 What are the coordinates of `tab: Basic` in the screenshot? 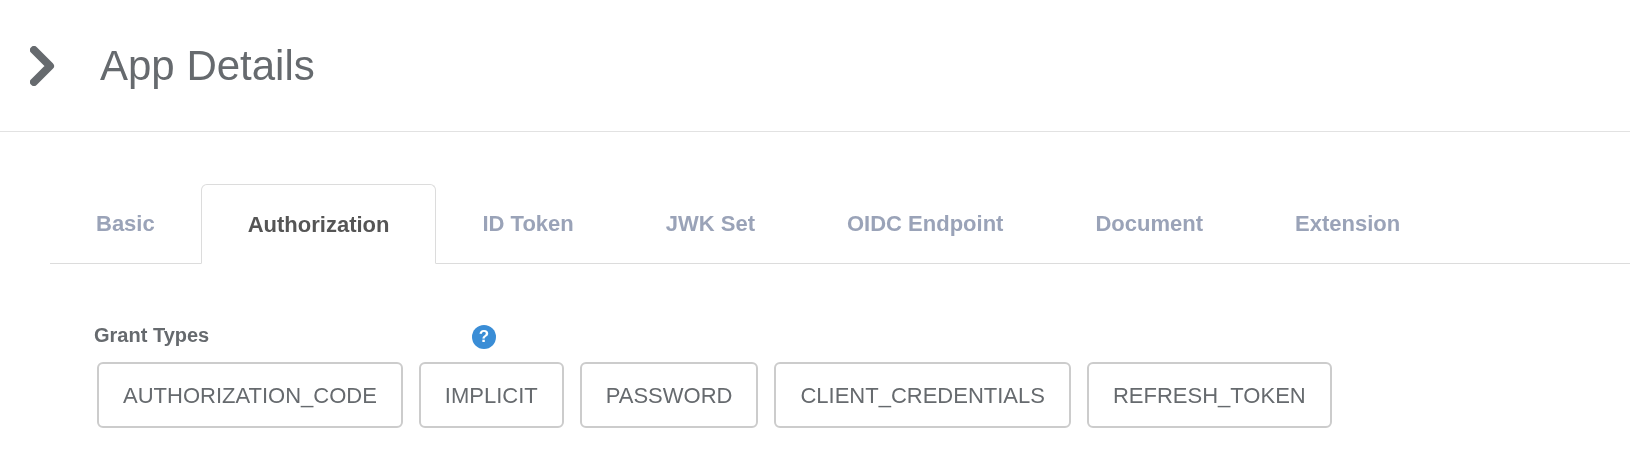 It's located at (125, 223).